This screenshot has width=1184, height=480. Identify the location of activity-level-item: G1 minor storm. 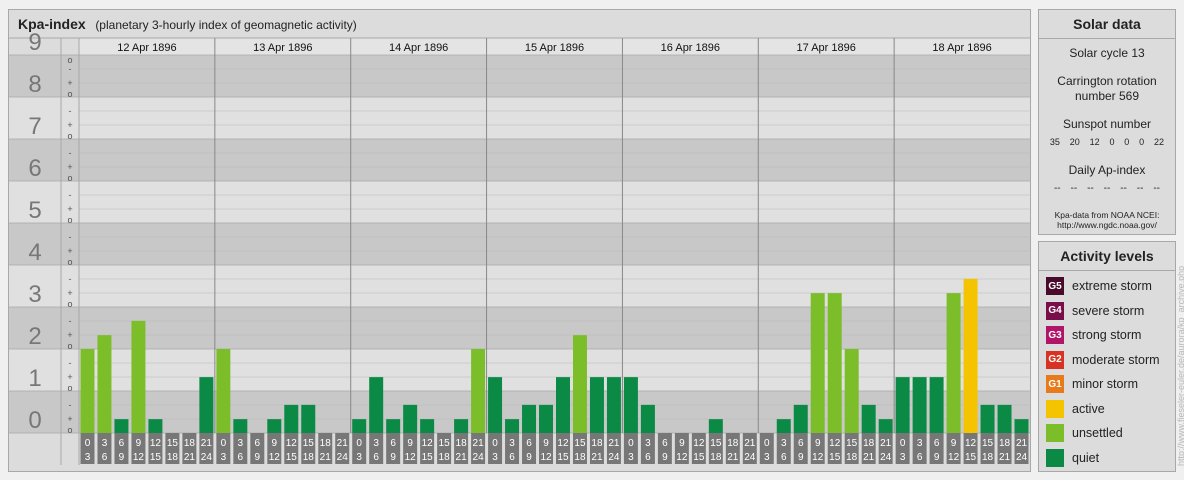
(1107, 384).